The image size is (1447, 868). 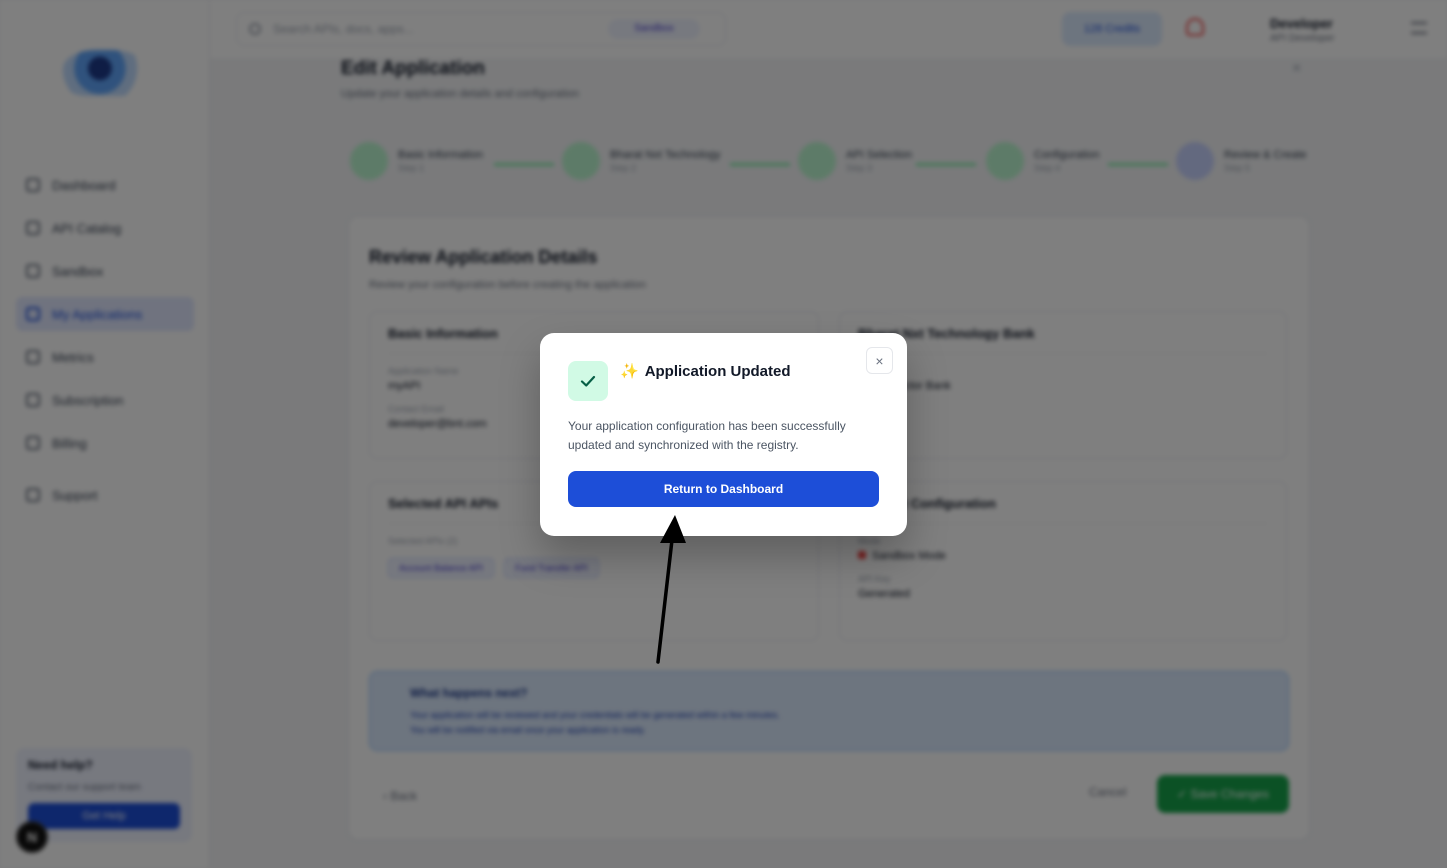 I want to click on sparkles-icon: ✨, so click(x=629, y=371).